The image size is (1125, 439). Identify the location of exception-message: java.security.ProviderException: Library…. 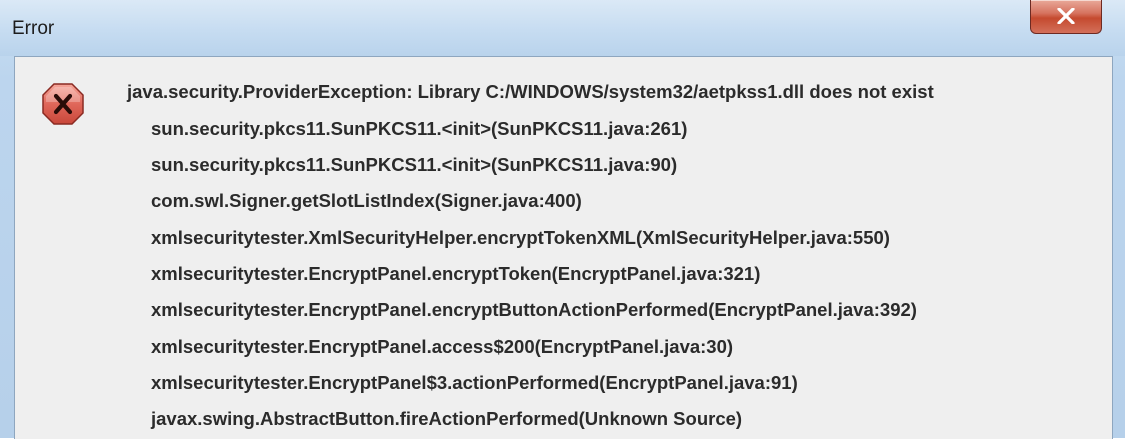
(530, 91).